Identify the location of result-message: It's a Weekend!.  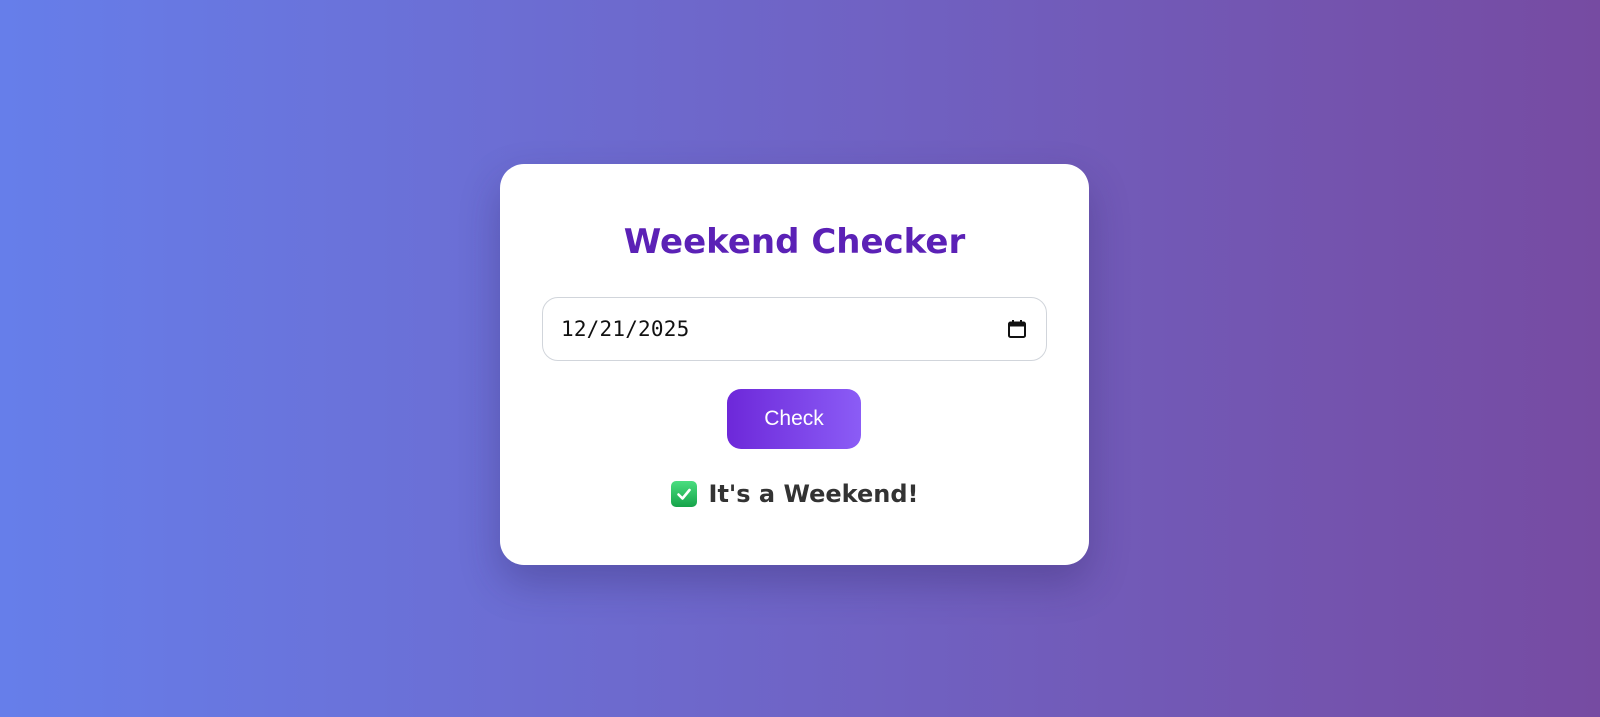
(794, 494).